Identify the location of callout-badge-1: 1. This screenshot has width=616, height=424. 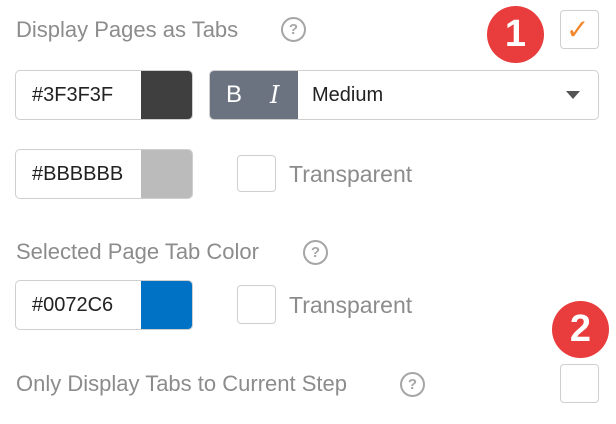
(515, 34).